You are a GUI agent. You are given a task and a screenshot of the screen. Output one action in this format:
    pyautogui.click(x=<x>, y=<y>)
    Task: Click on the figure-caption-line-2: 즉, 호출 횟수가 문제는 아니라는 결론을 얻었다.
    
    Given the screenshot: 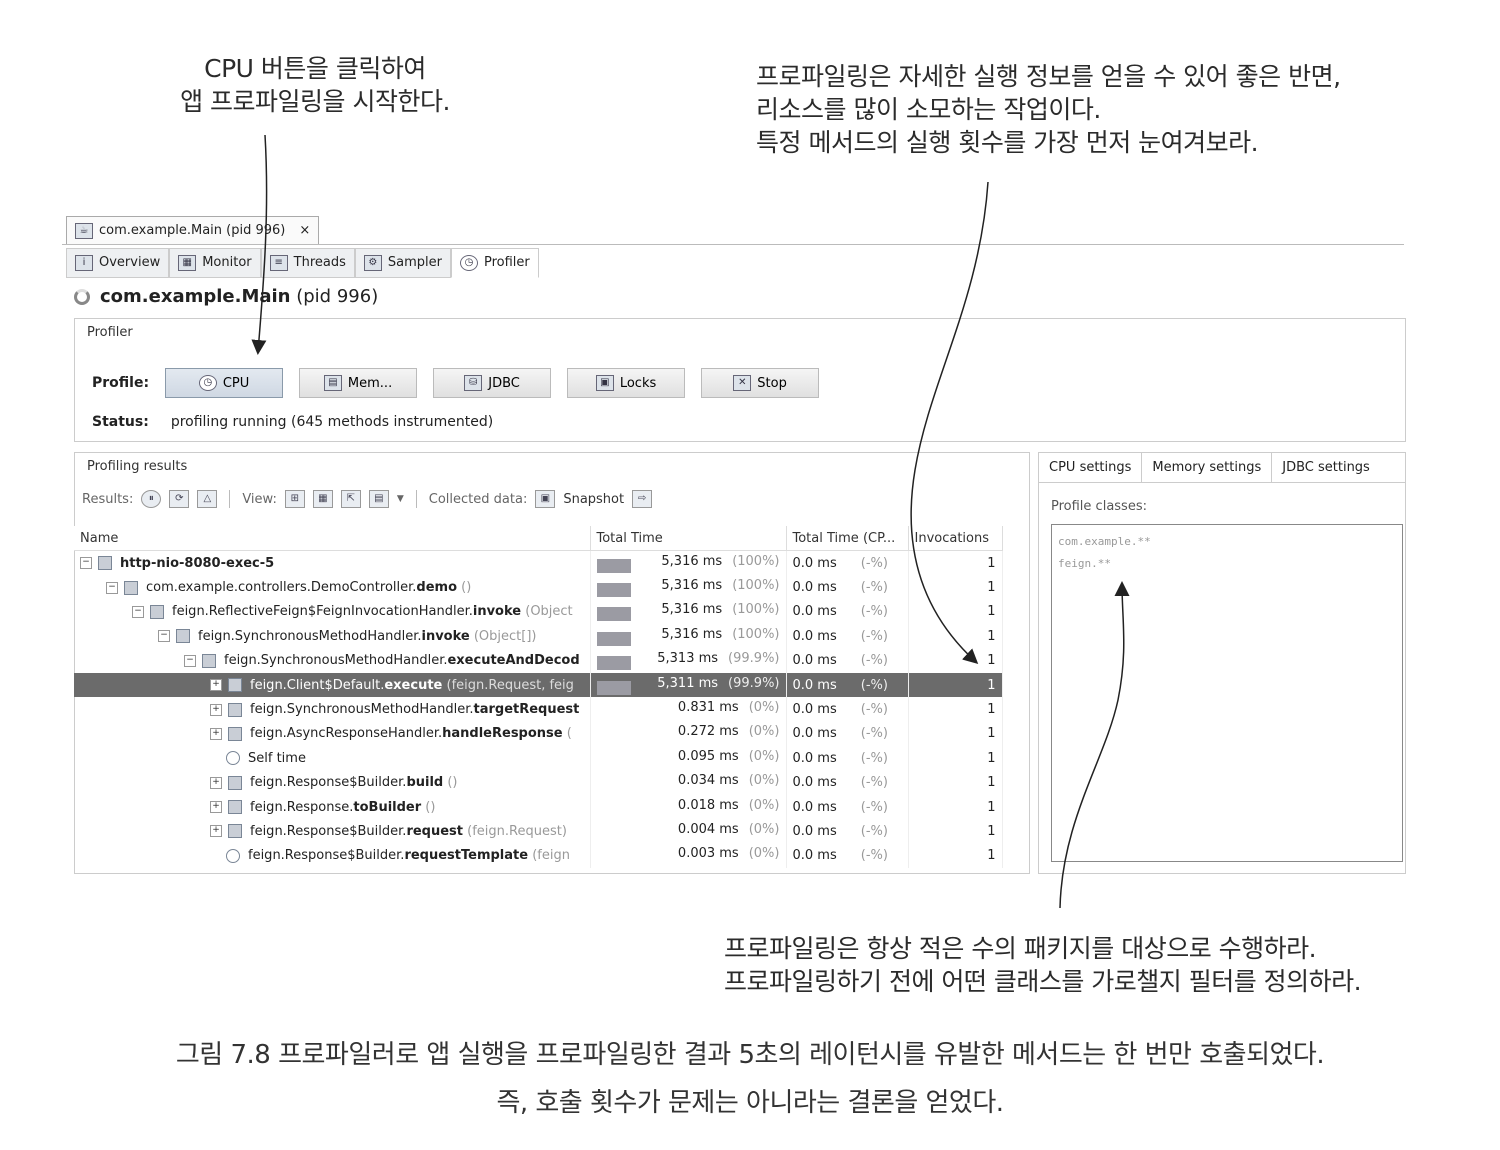 What is the action you would take?
    pyautogui.click(x=750, y=1103)
    